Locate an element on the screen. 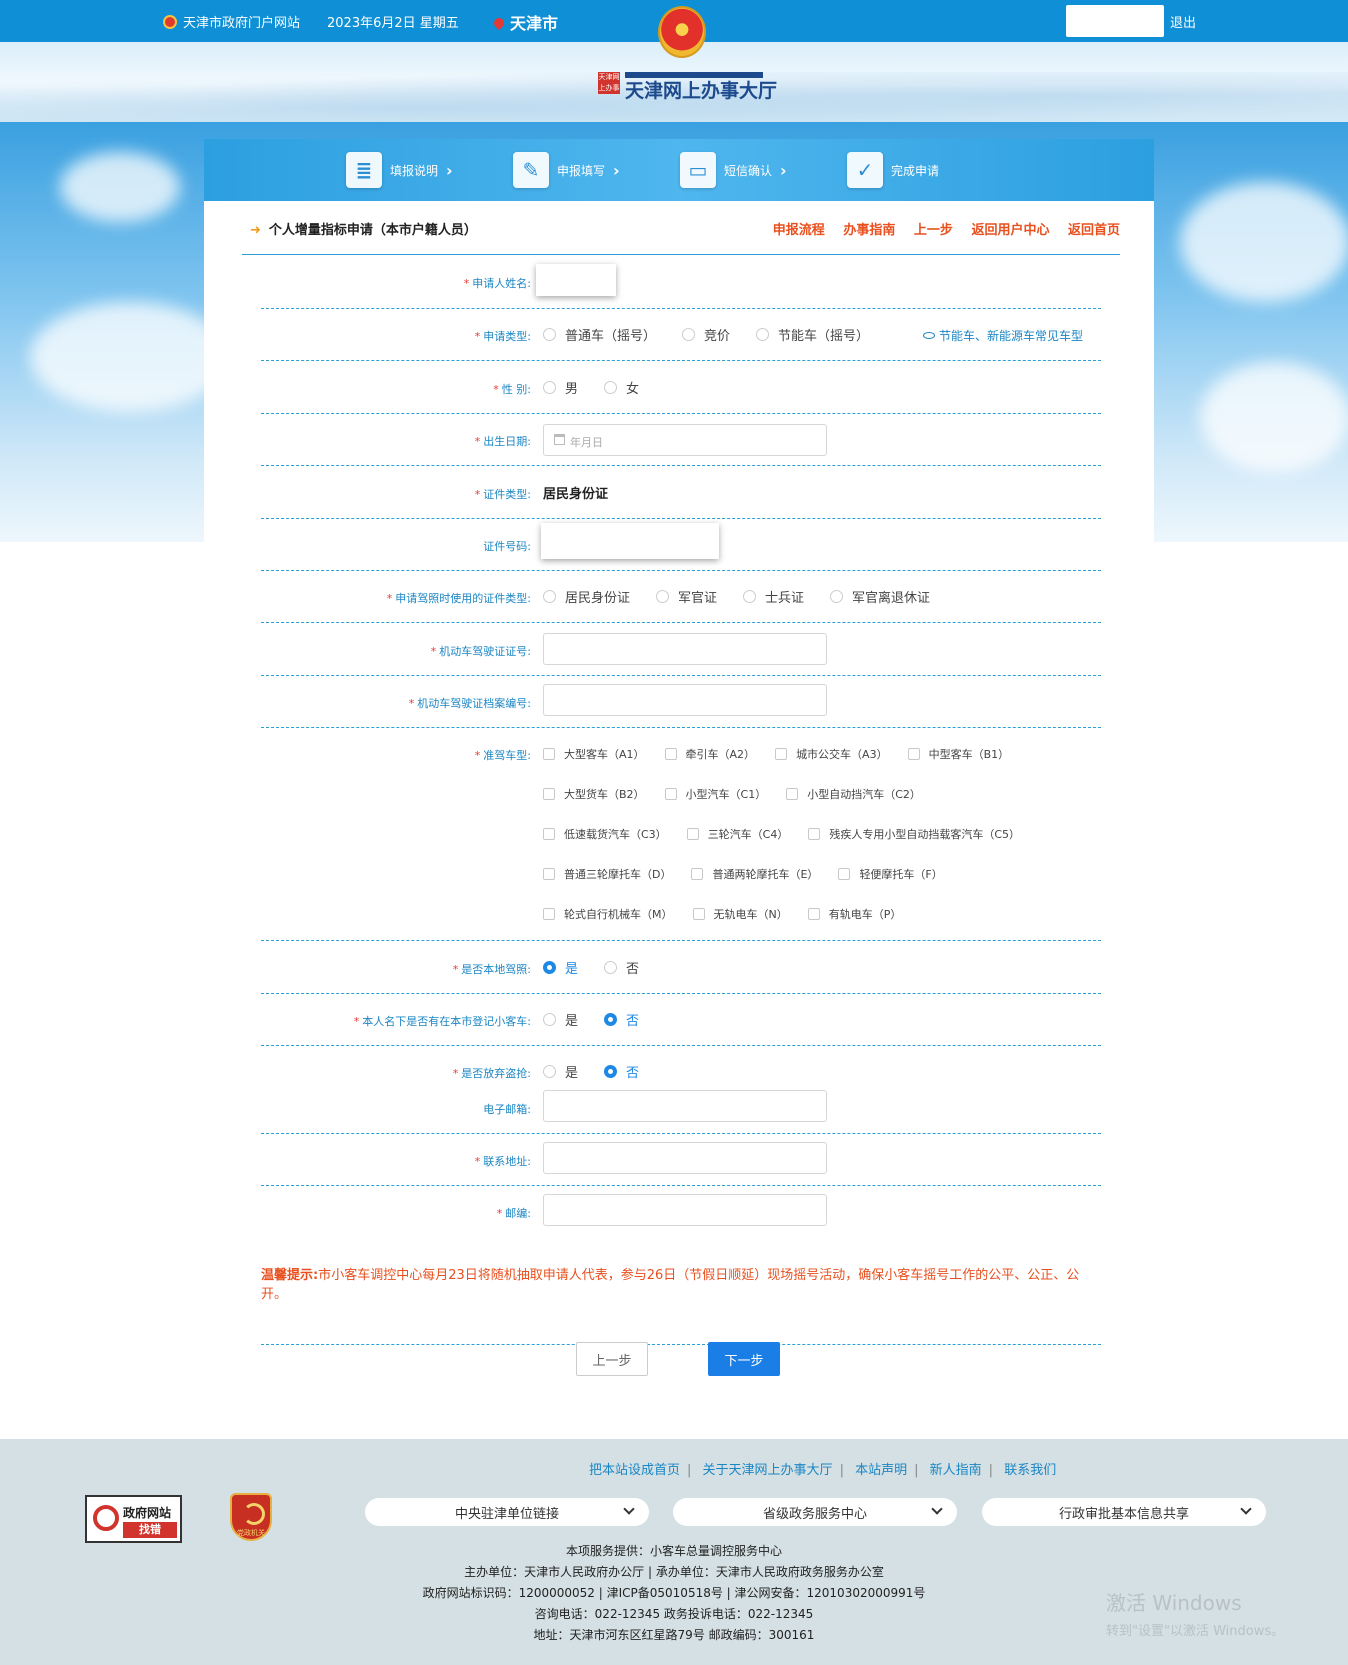 This screenshot has height=1665, width=1348. license-id-type-label: * 申请驾照时使用的证件类型: is located at coordinates (458, 598).